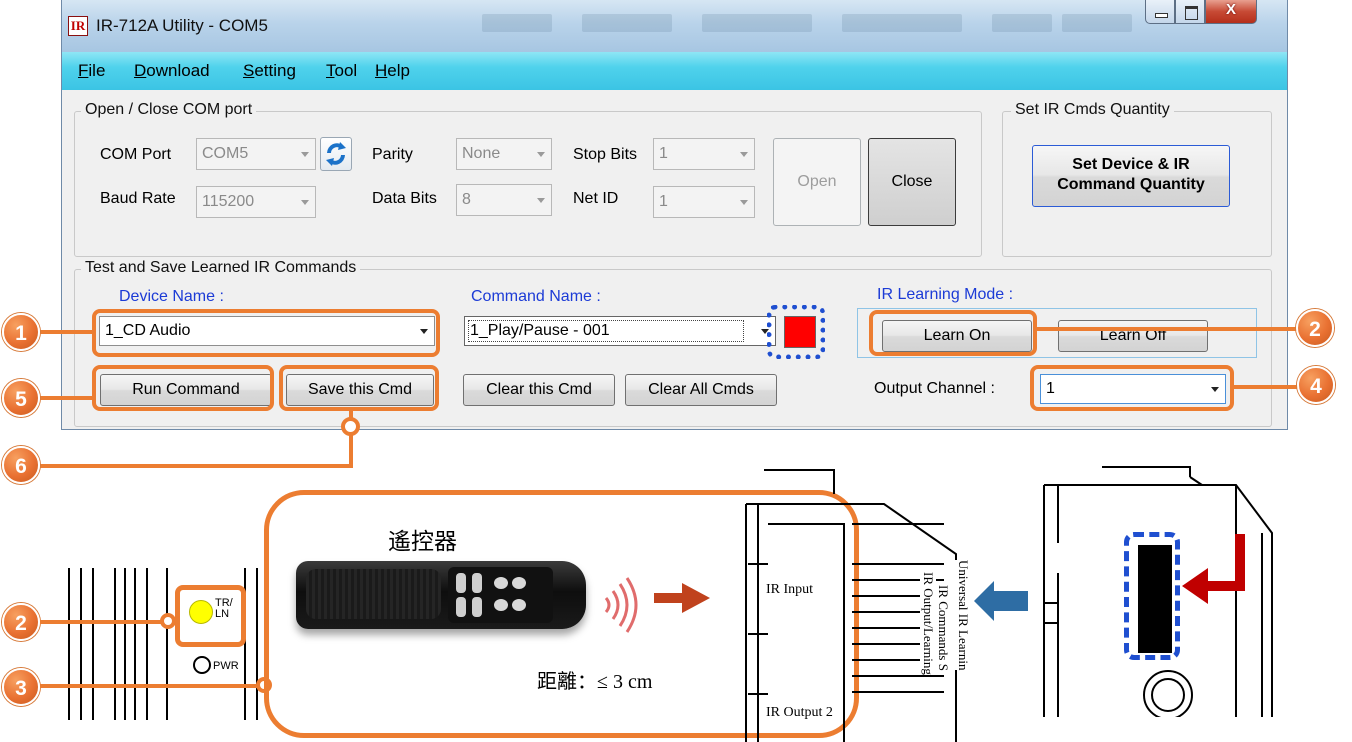  What do you see at coordinates (943, 628) in the screenshot?
I see `device-side-text-3: IR Commands S` at bounding box center [943, 628].